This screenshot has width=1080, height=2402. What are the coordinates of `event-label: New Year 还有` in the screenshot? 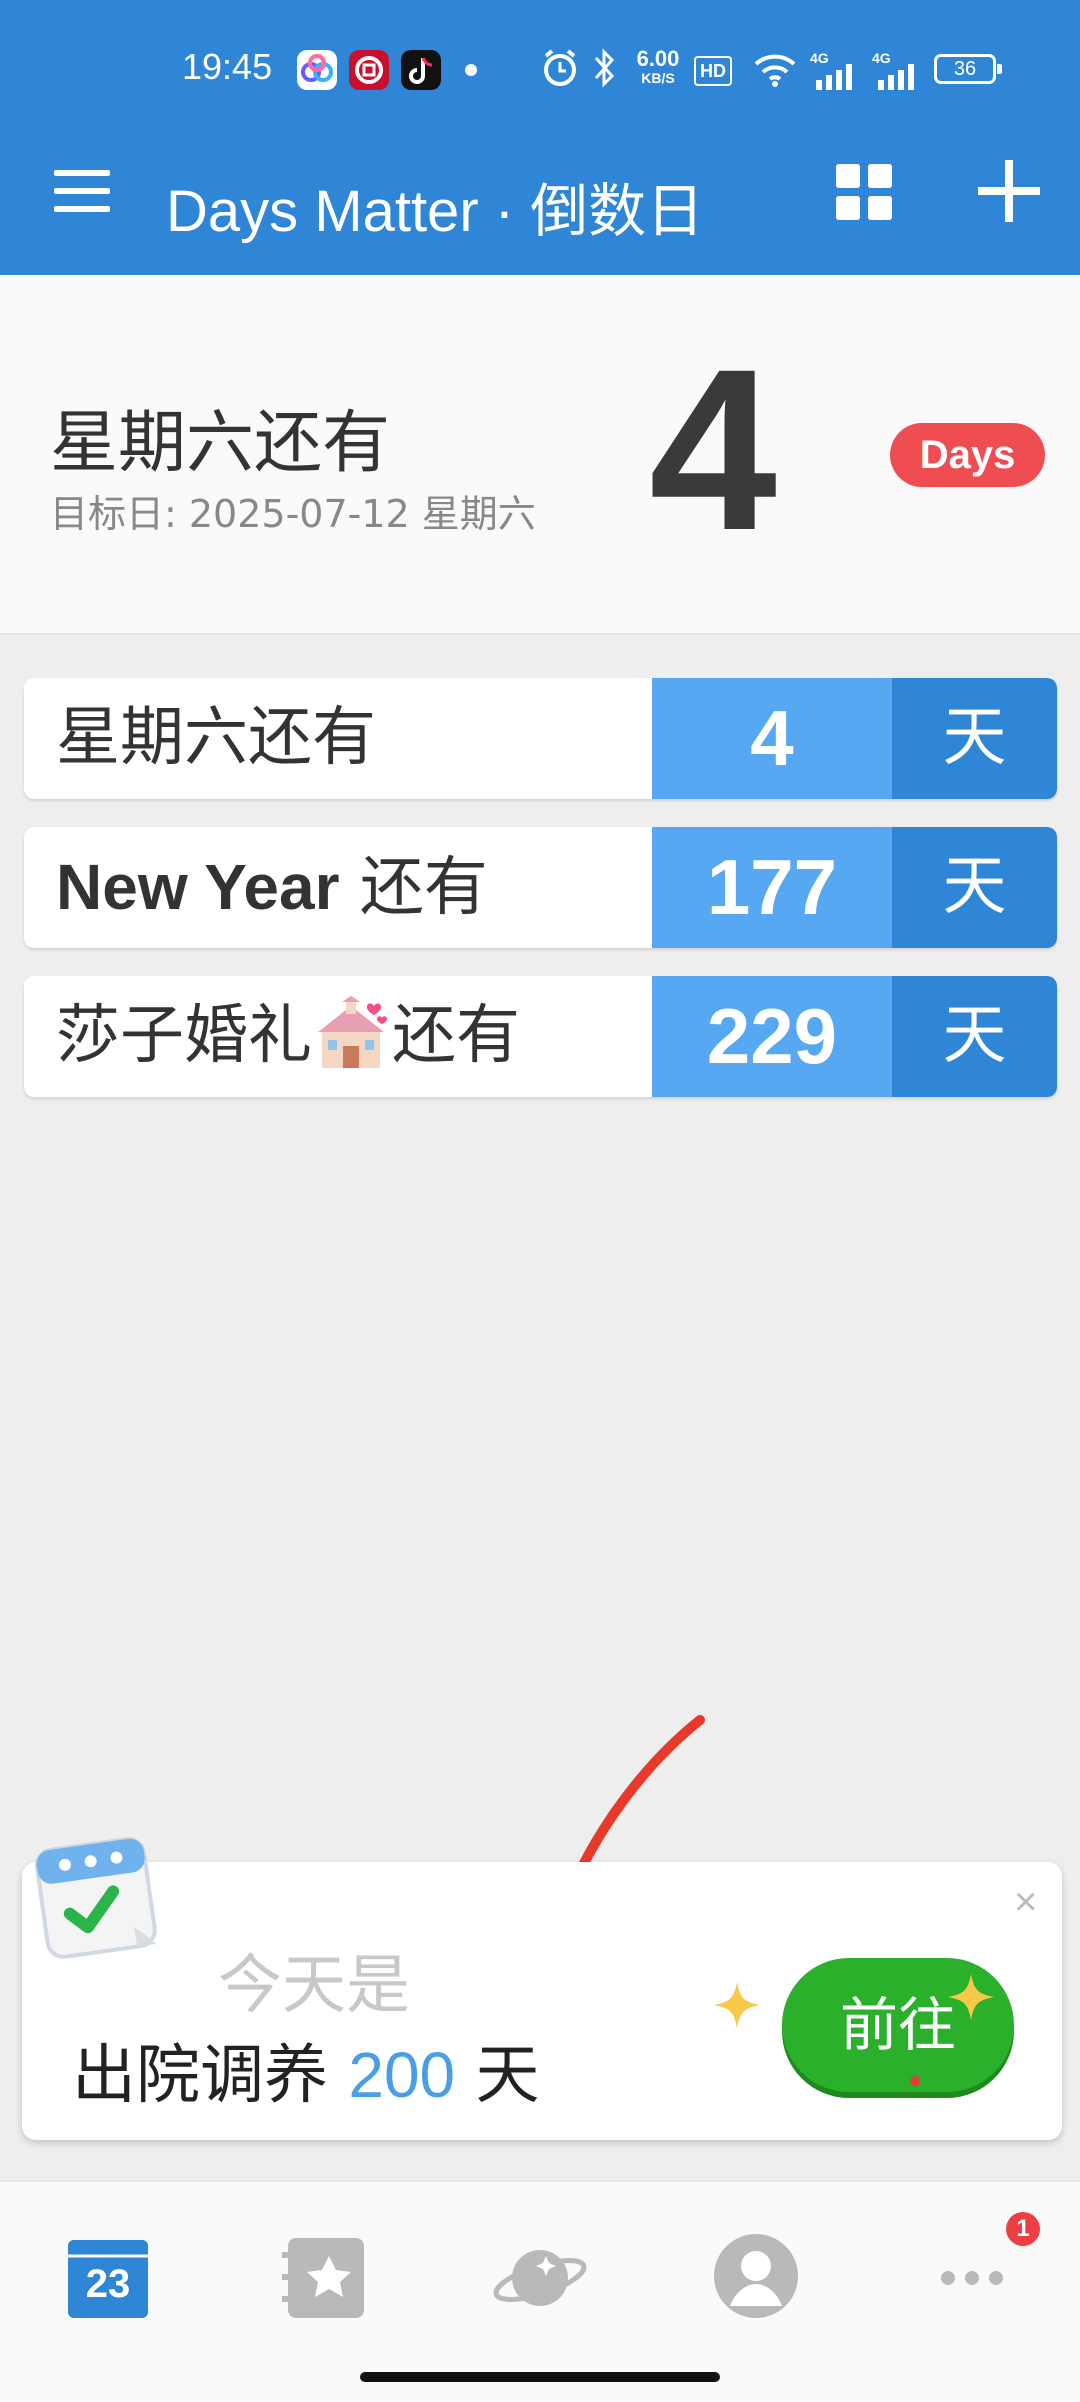 It's located at (272, 888).